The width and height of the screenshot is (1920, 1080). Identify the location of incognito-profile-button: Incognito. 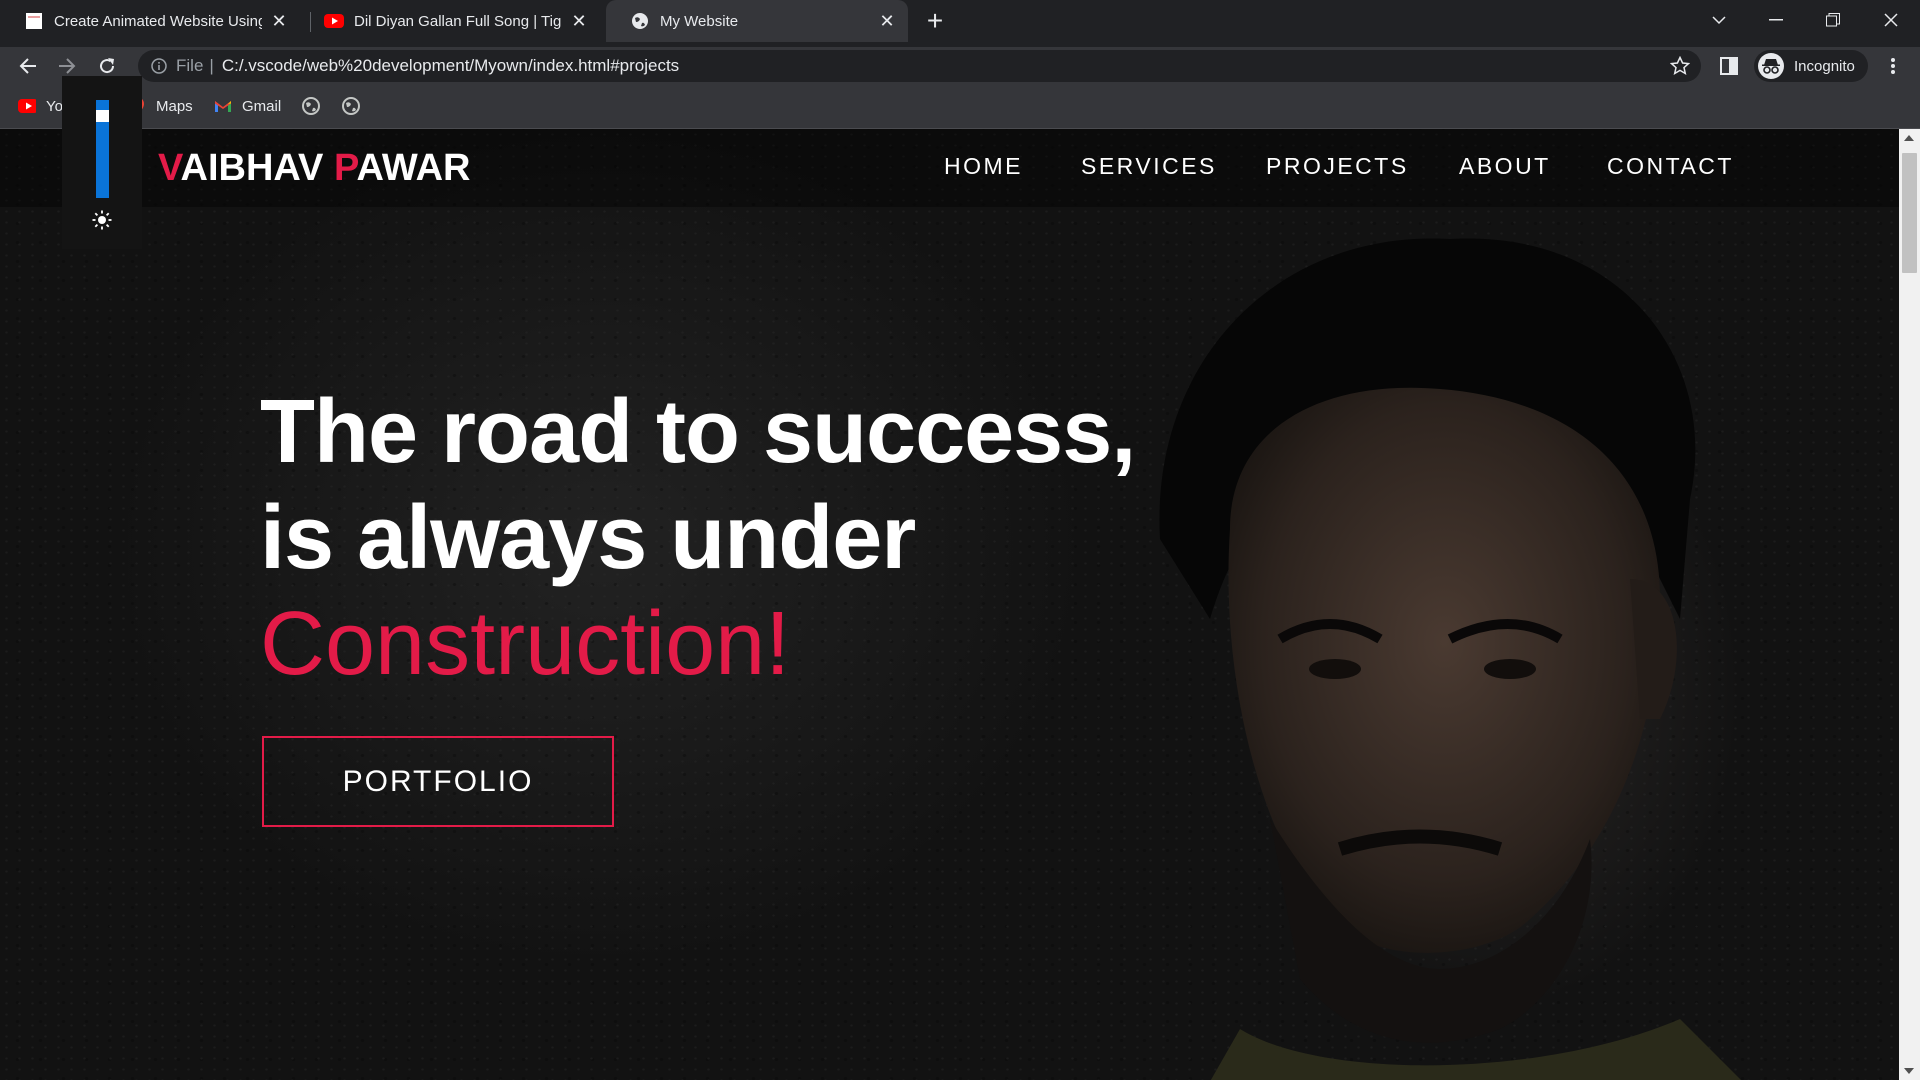
(1811, 66).